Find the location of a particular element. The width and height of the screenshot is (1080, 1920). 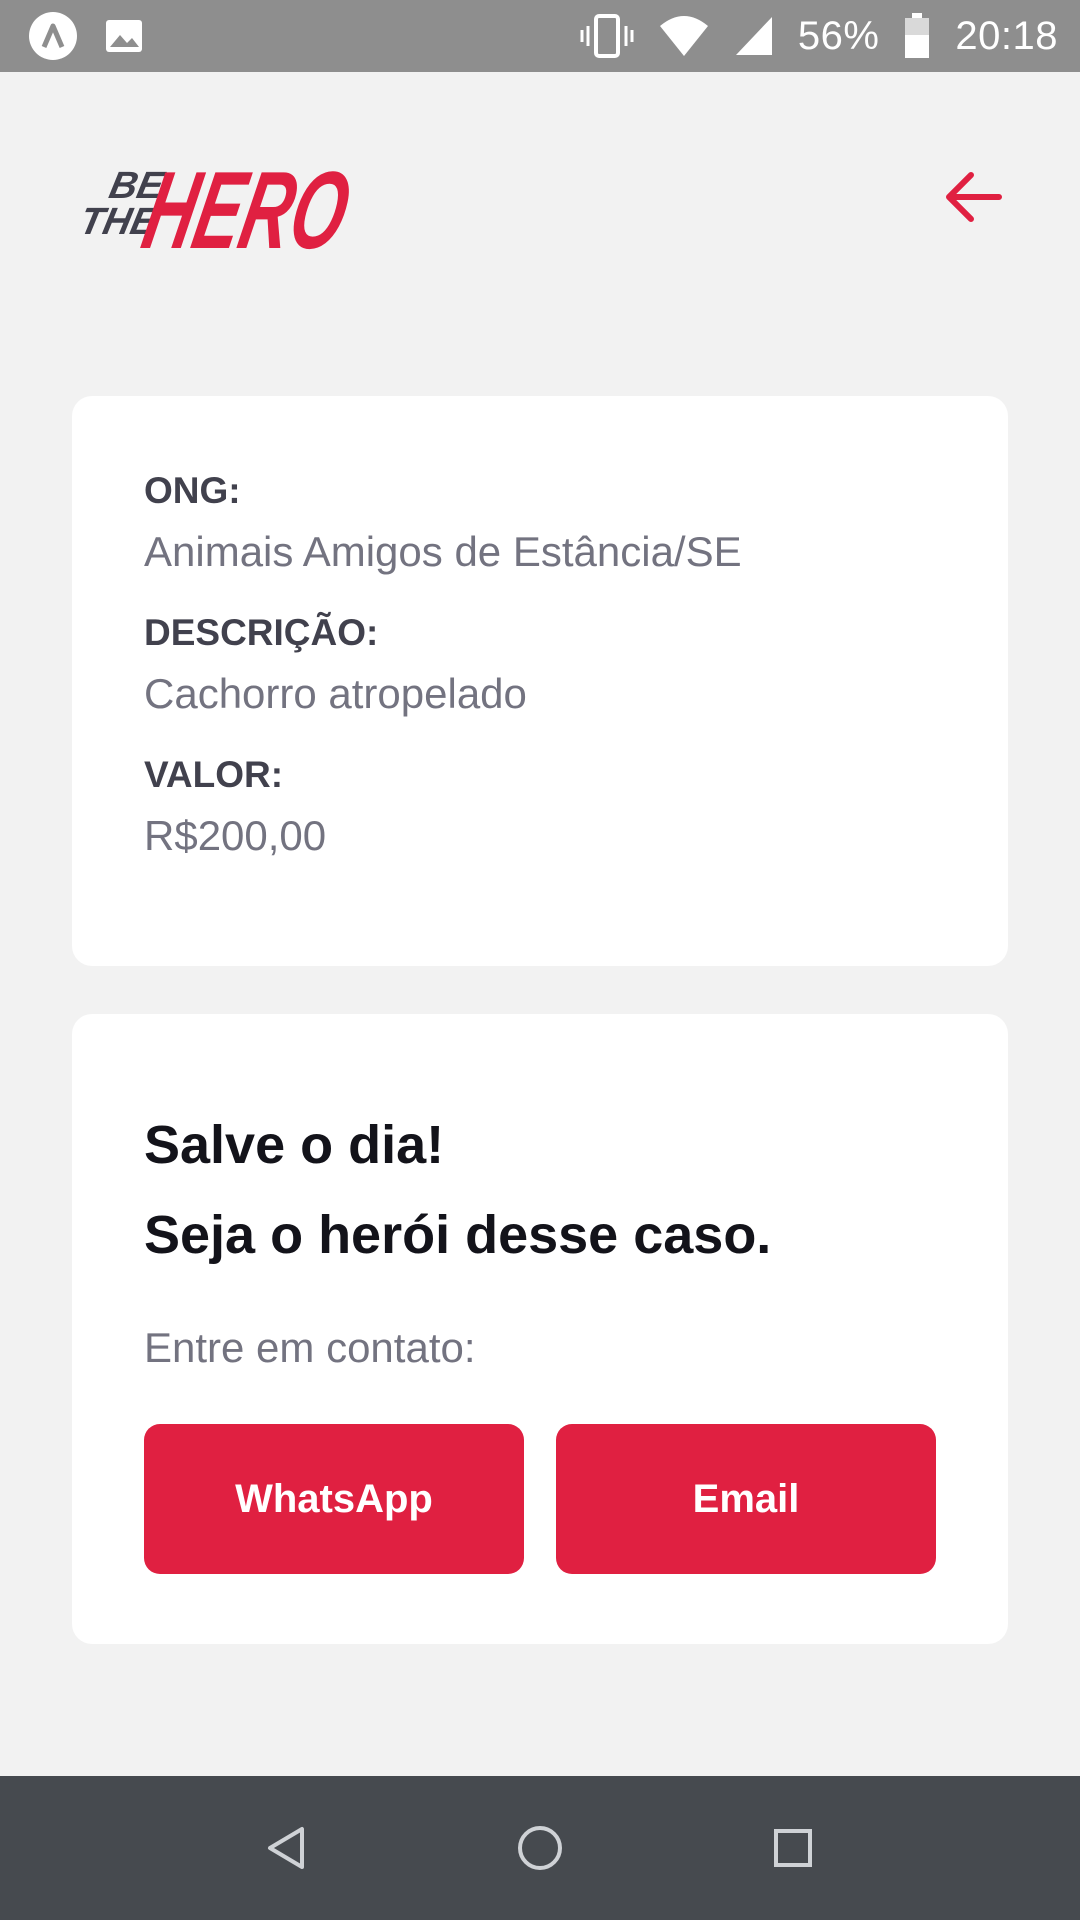

square-recents-icon is located at coordinates (793, 1848).